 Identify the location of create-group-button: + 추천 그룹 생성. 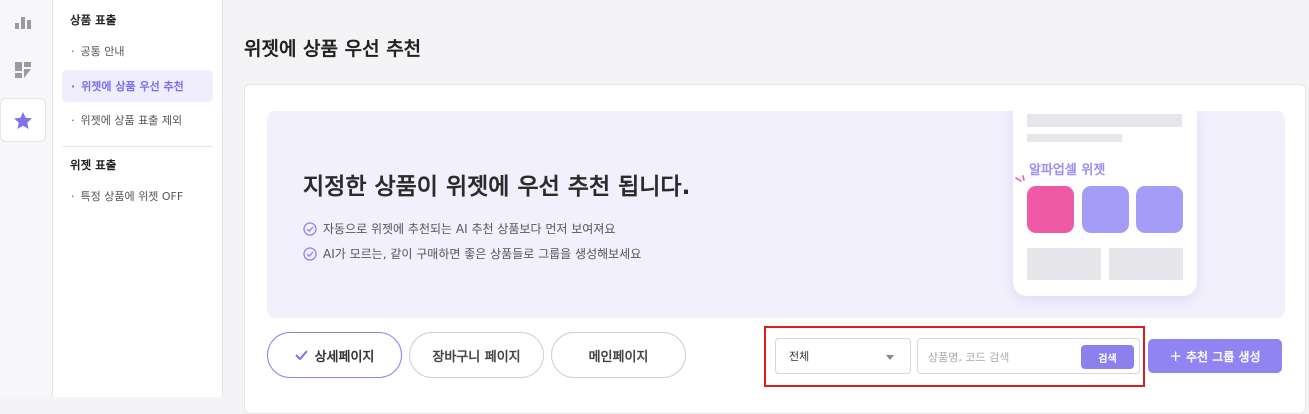
(1215, 356).